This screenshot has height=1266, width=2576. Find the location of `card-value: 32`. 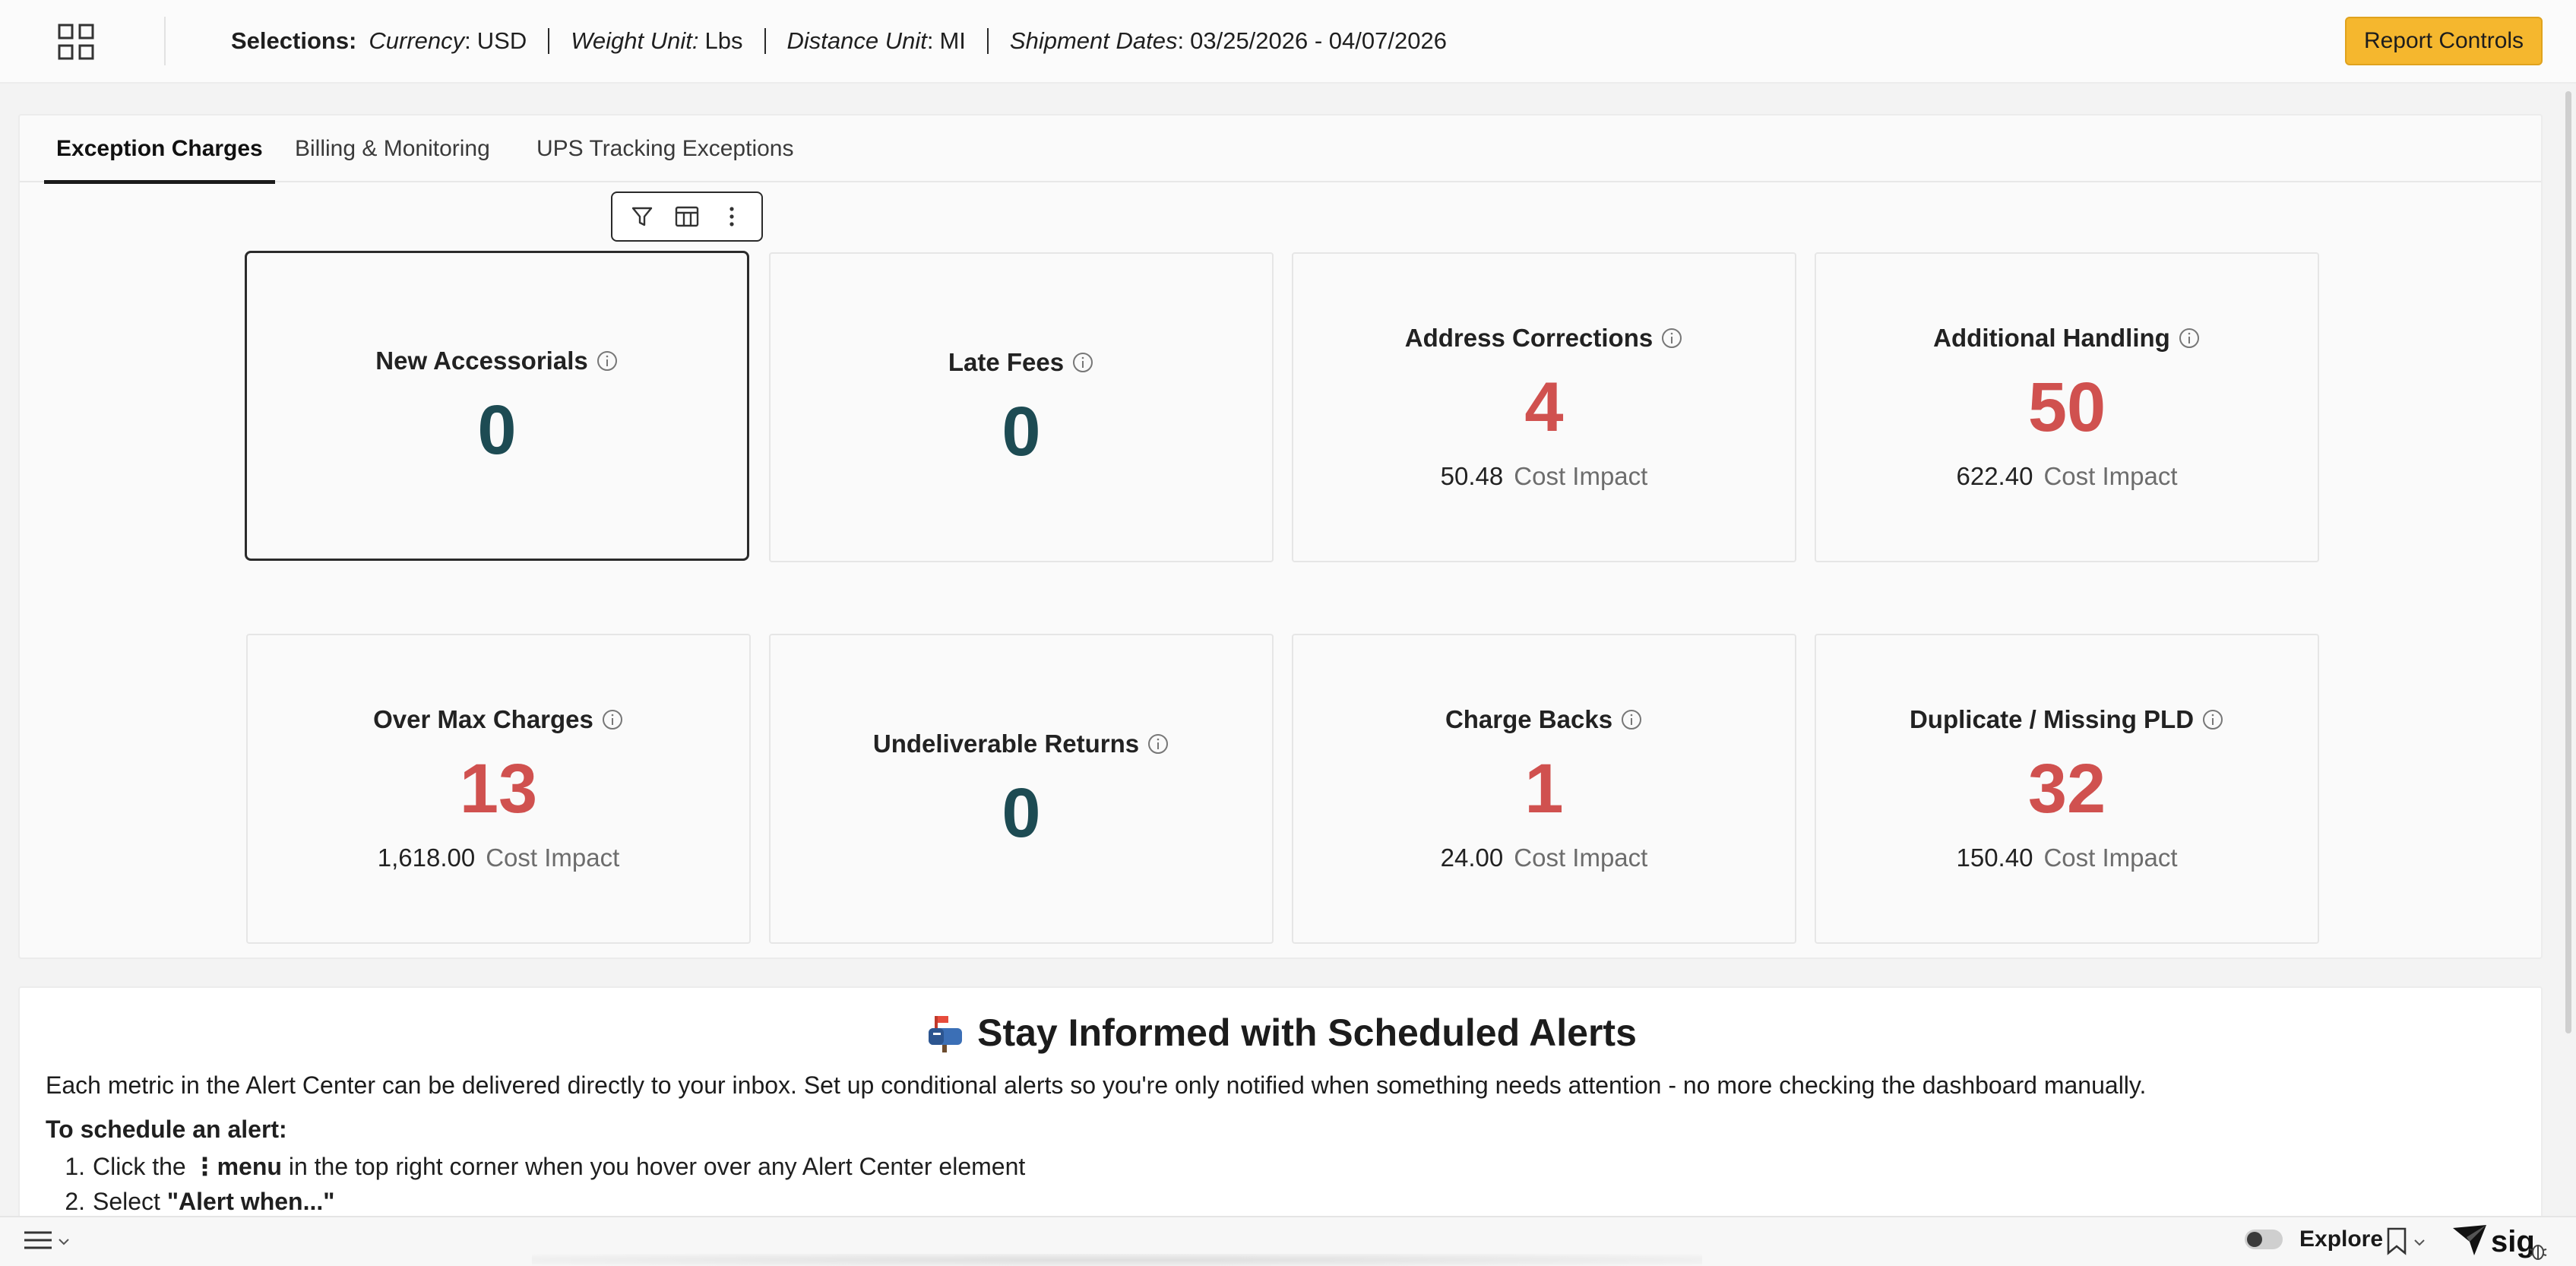

card-value: 32 is located at coordinates (2066, 789).